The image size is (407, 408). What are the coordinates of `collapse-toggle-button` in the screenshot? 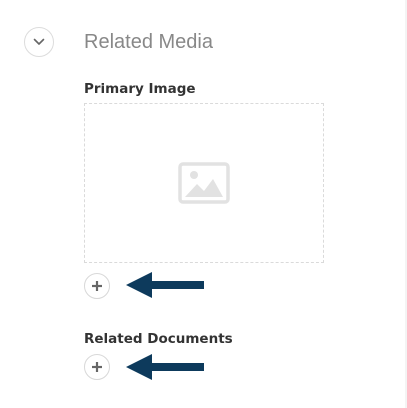 It's located at (39, 42).